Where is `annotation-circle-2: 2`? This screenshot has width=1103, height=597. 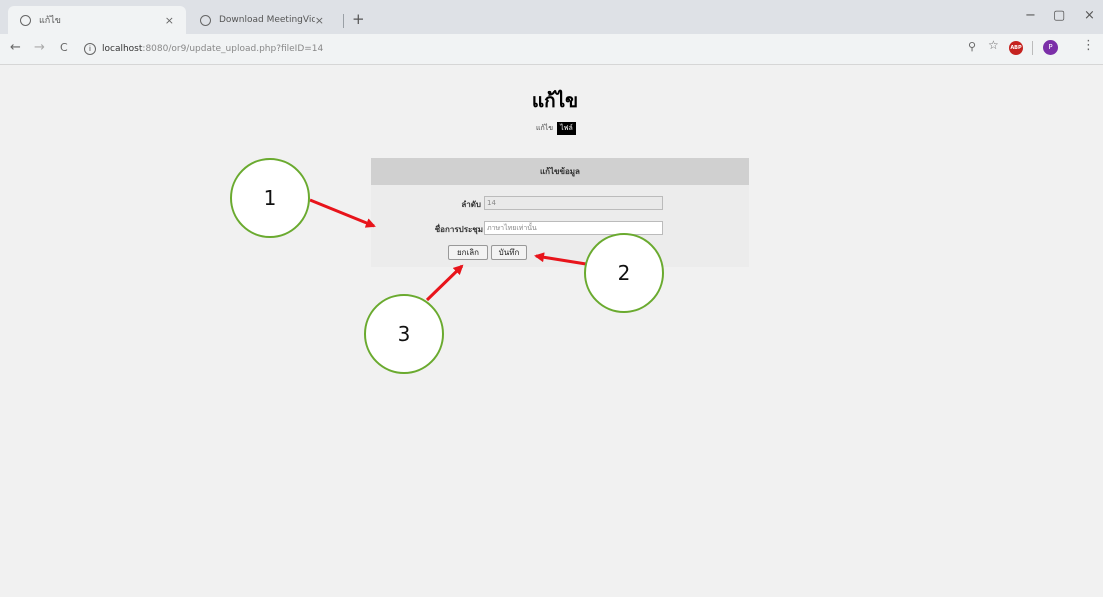
annotation-circle-2: 2 is located at coordinates (624, 273).